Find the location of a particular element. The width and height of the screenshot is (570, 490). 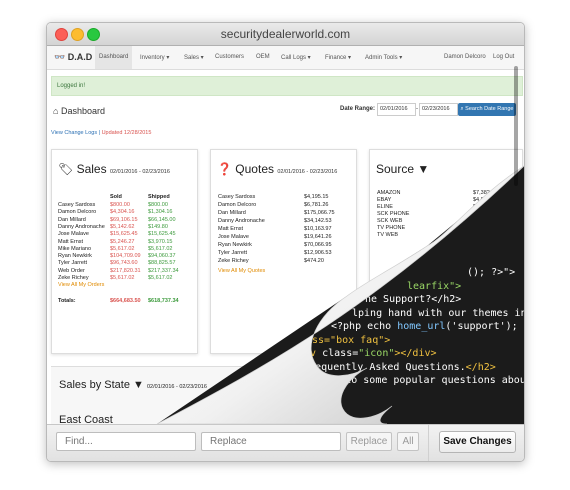

find-input is located at coordinates (126, 441).